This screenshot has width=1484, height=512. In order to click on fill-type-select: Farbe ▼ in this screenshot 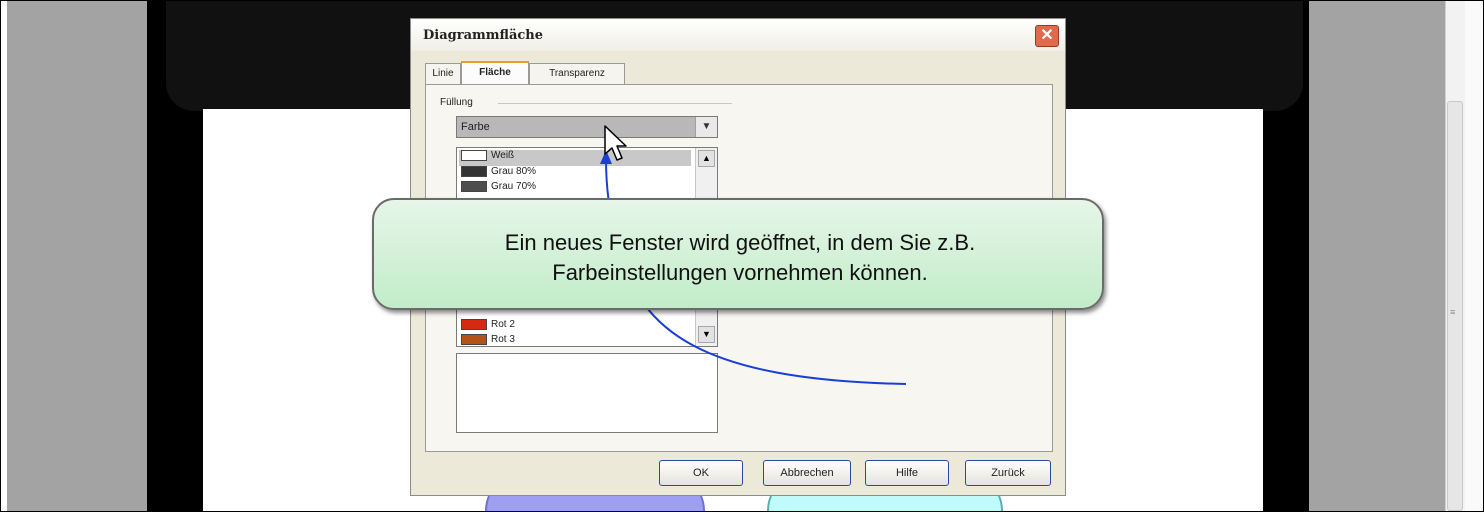, I will do `click(587, 127)`.